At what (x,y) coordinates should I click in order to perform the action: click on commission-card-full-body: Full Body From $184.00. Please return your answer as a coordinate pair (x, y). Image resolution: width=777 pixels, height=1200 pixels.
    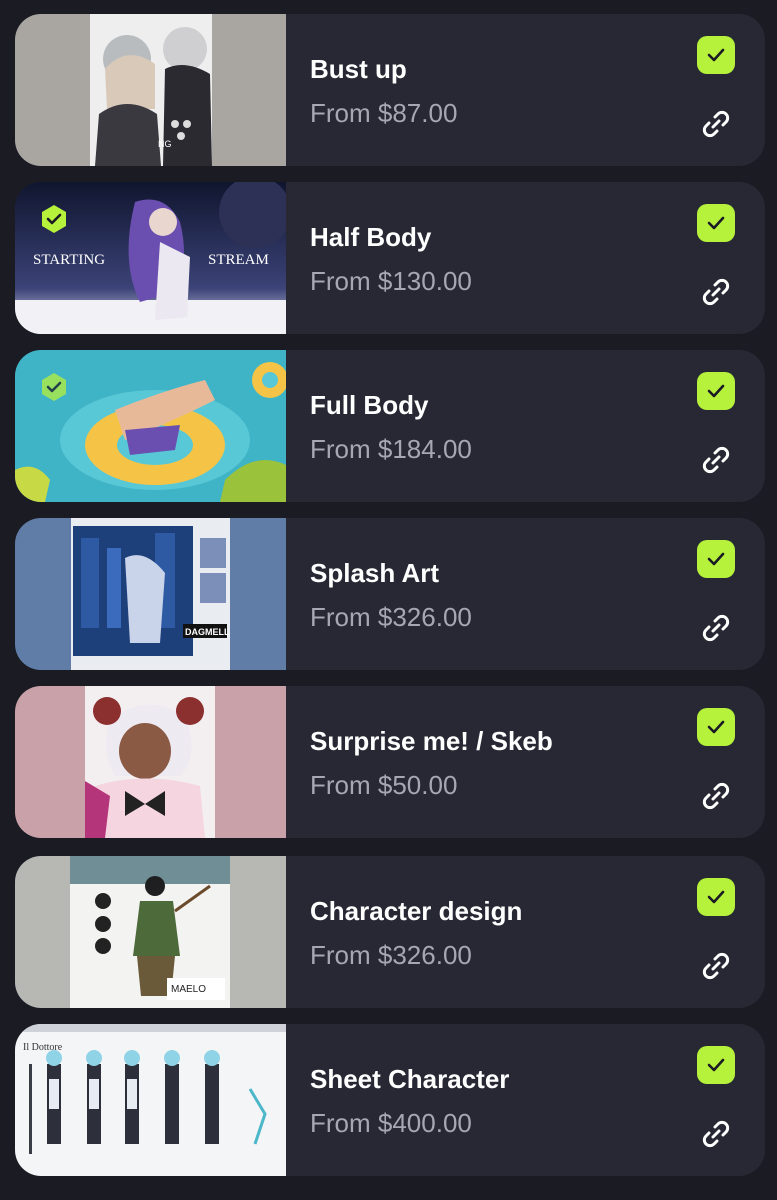
    Looking at the image, I should click on (390, 426).